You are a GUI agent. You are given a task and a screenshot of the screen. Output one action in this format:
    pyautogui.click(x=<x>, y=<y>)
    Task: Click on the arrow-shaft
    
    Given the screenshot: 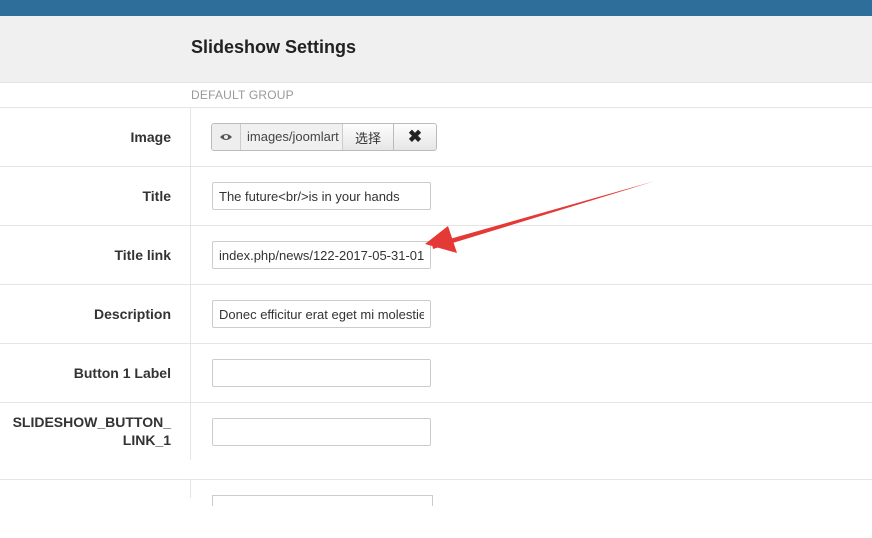 What is the action you would take?
    pyautogui.click(x=543, y=215)
    